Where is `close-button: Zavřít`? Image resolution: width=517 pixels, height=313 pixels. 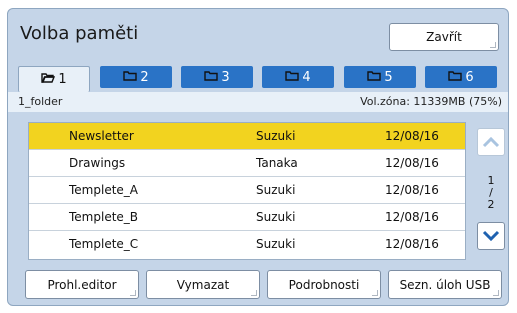
close-button: Zavřít is located at coordinates (444, 37).